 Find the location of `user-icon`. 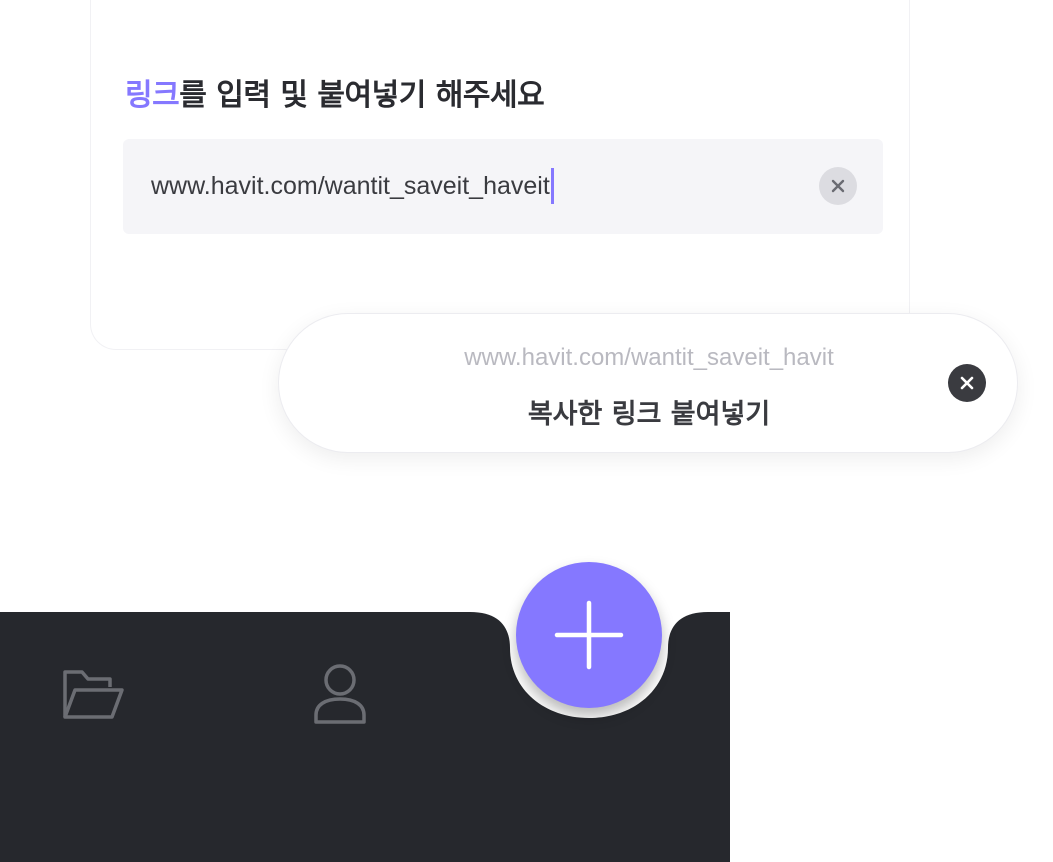

user-icon is located at coordinates (340, 694).